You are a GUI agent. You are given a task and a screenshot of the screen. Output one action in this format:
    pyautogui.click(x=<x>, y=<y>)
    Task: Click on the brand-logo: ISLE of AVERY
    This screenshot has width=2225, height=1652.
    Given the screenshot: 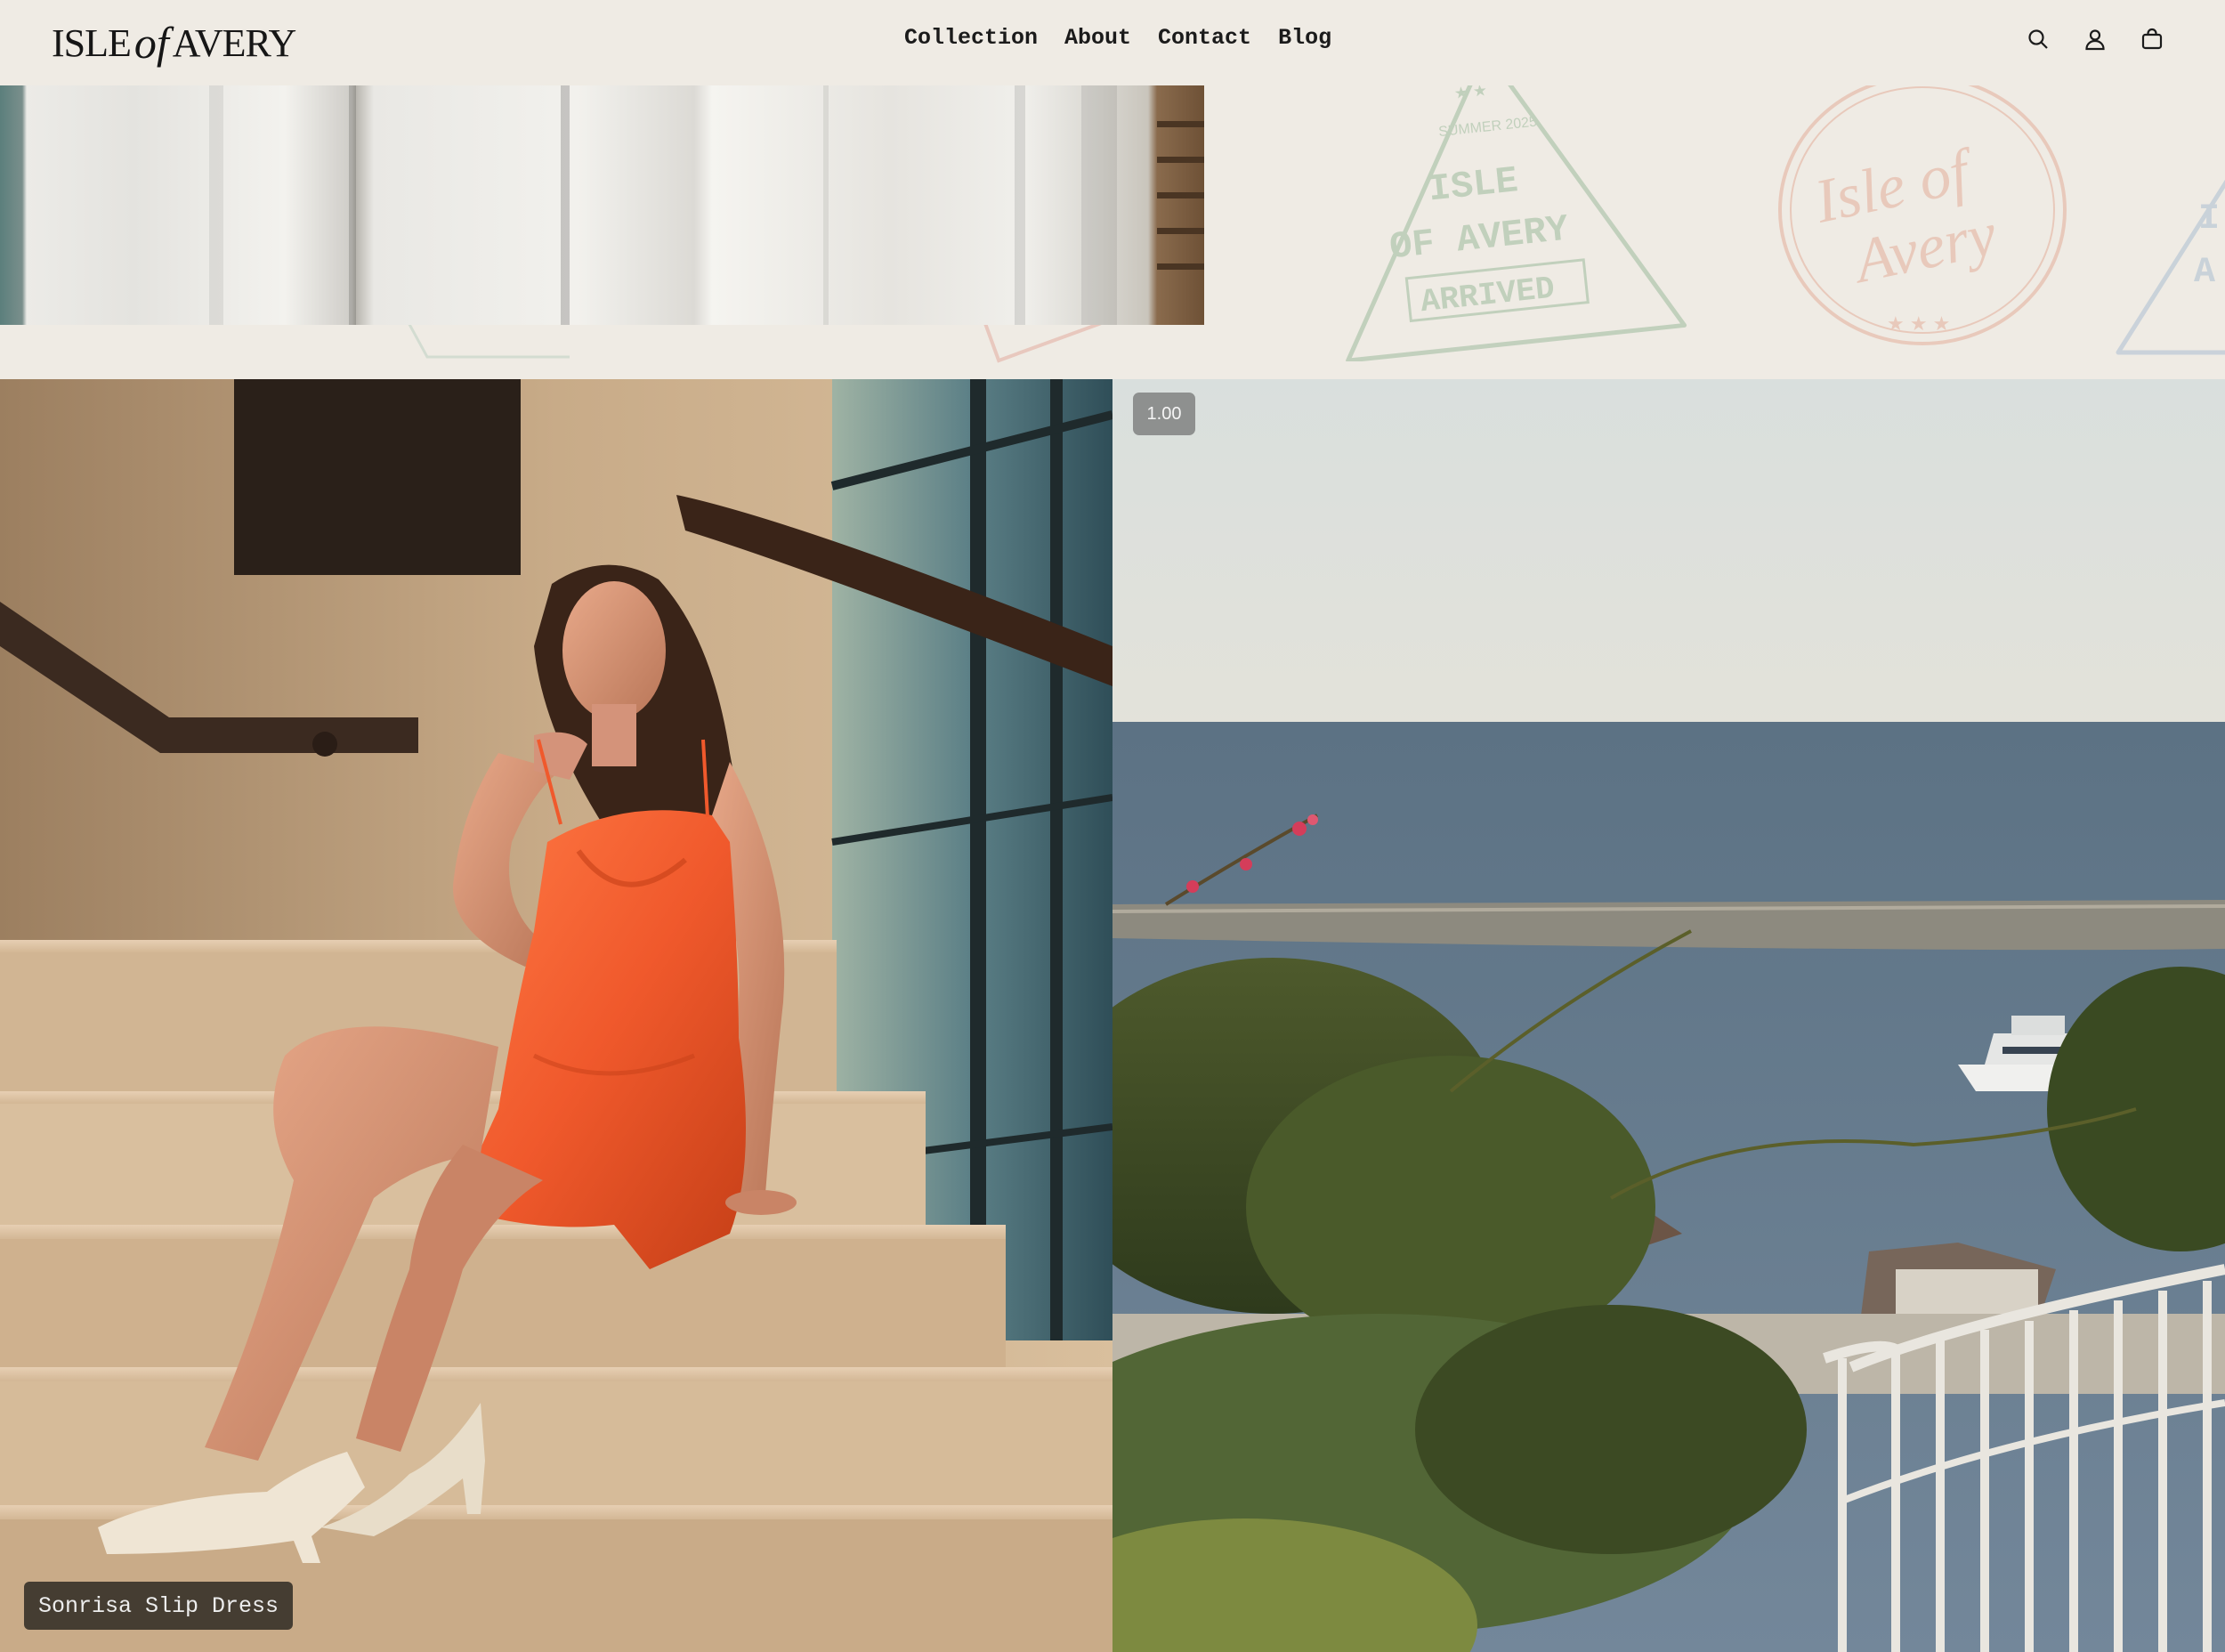 What is the action you would take?
    pyautogui.click(x=174, y=42)
    